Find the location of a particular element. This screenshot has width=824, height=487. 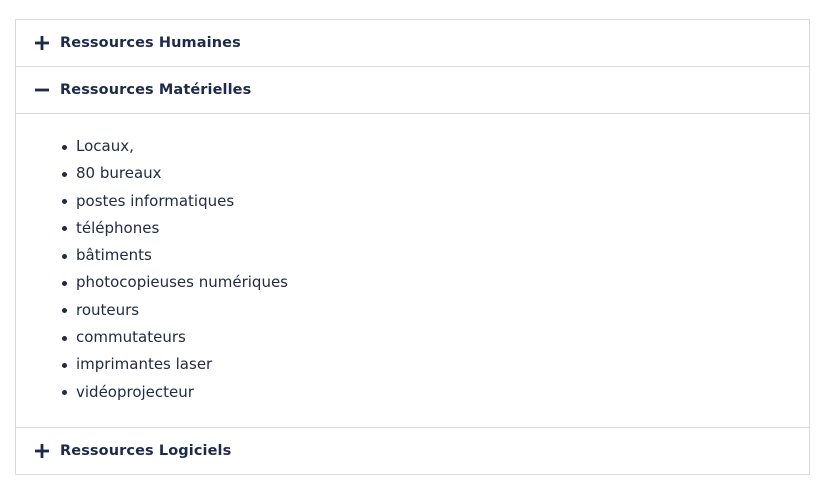

list-item-text: bâtiments is located at coordinates (114, 255).